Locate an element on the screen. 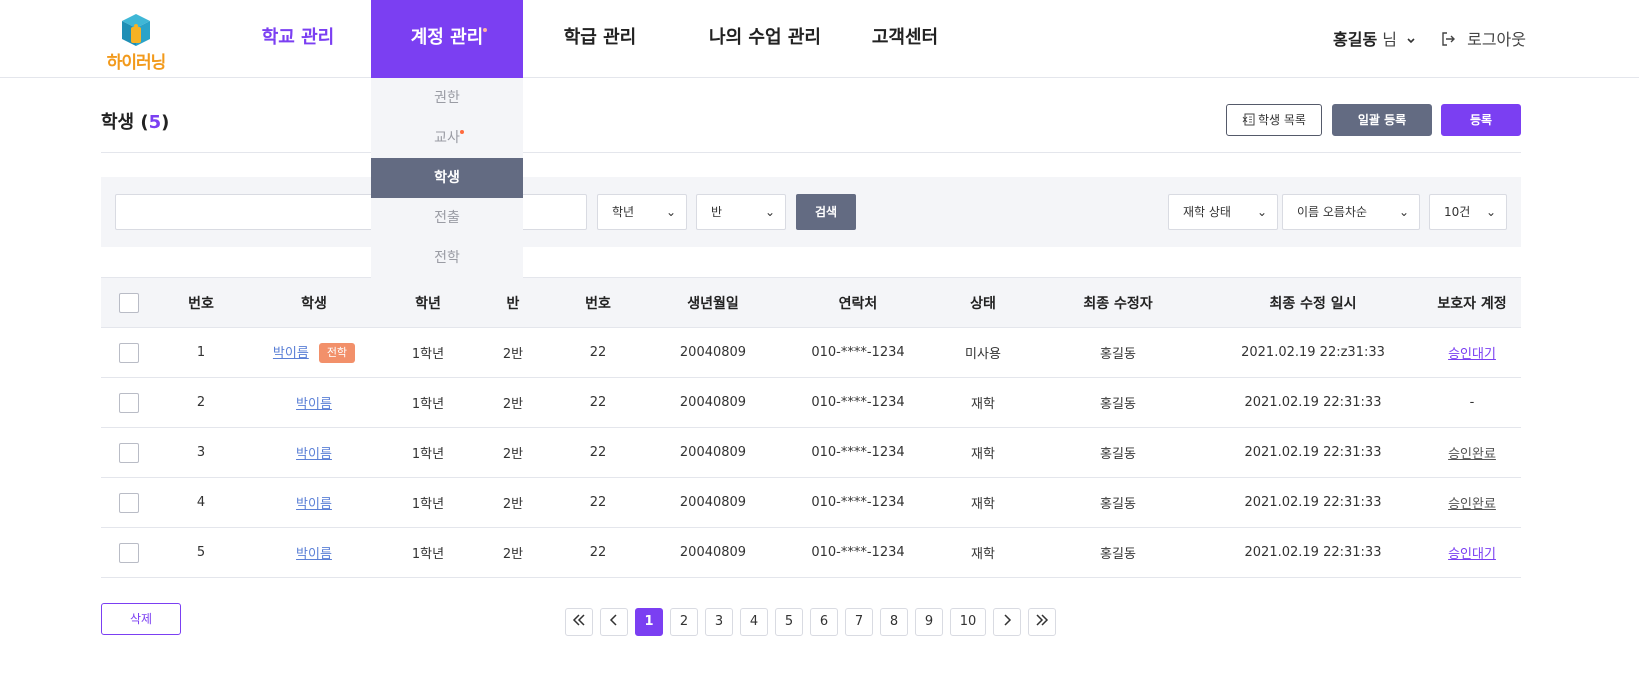 Image resolution: width=1639 pixels, height=689 pixels. next-page-button is located at coordinates (1007, 622).